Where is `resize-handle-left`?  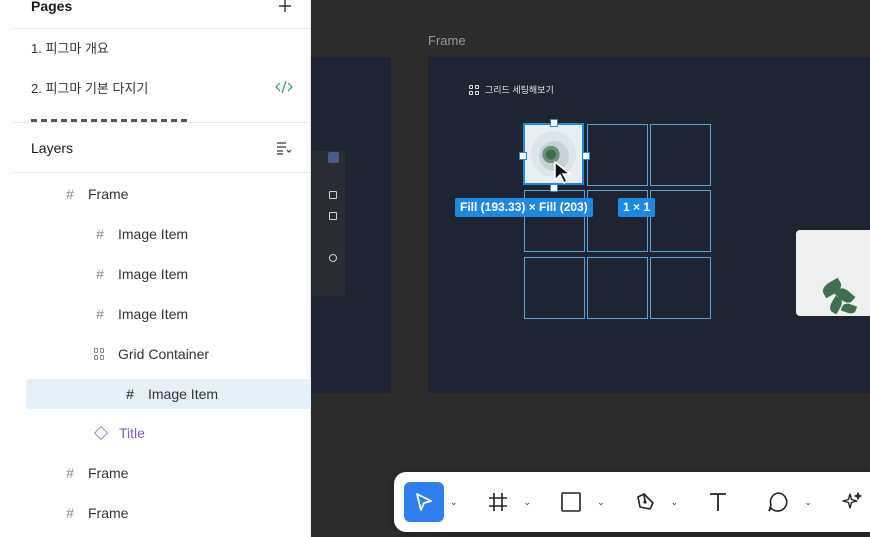
resize-handle-left is located at coordinates (523, 156).